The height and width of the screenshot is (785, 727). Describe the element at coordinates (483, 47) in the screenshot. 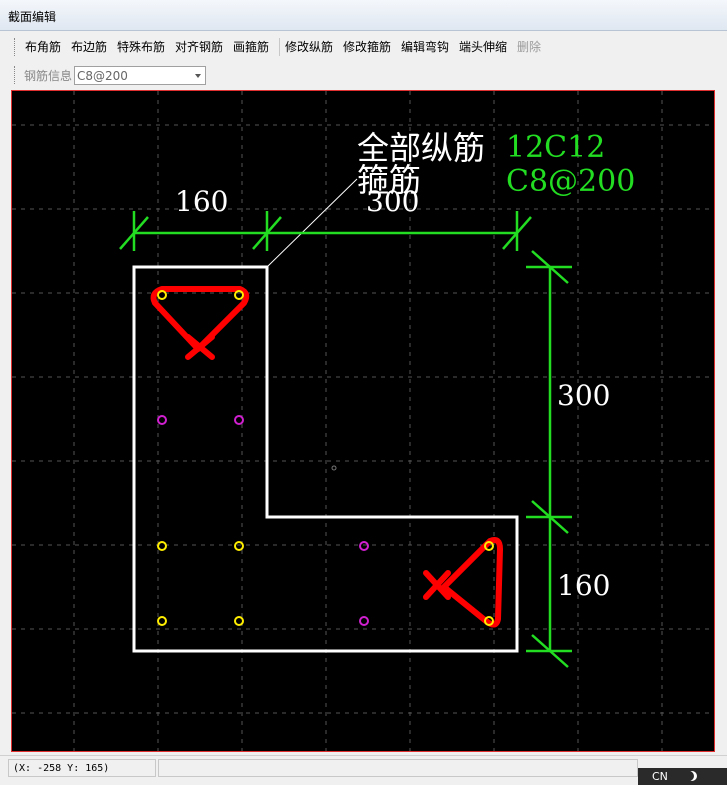

I see `extend-end-button: 端头伸缩` at that location.